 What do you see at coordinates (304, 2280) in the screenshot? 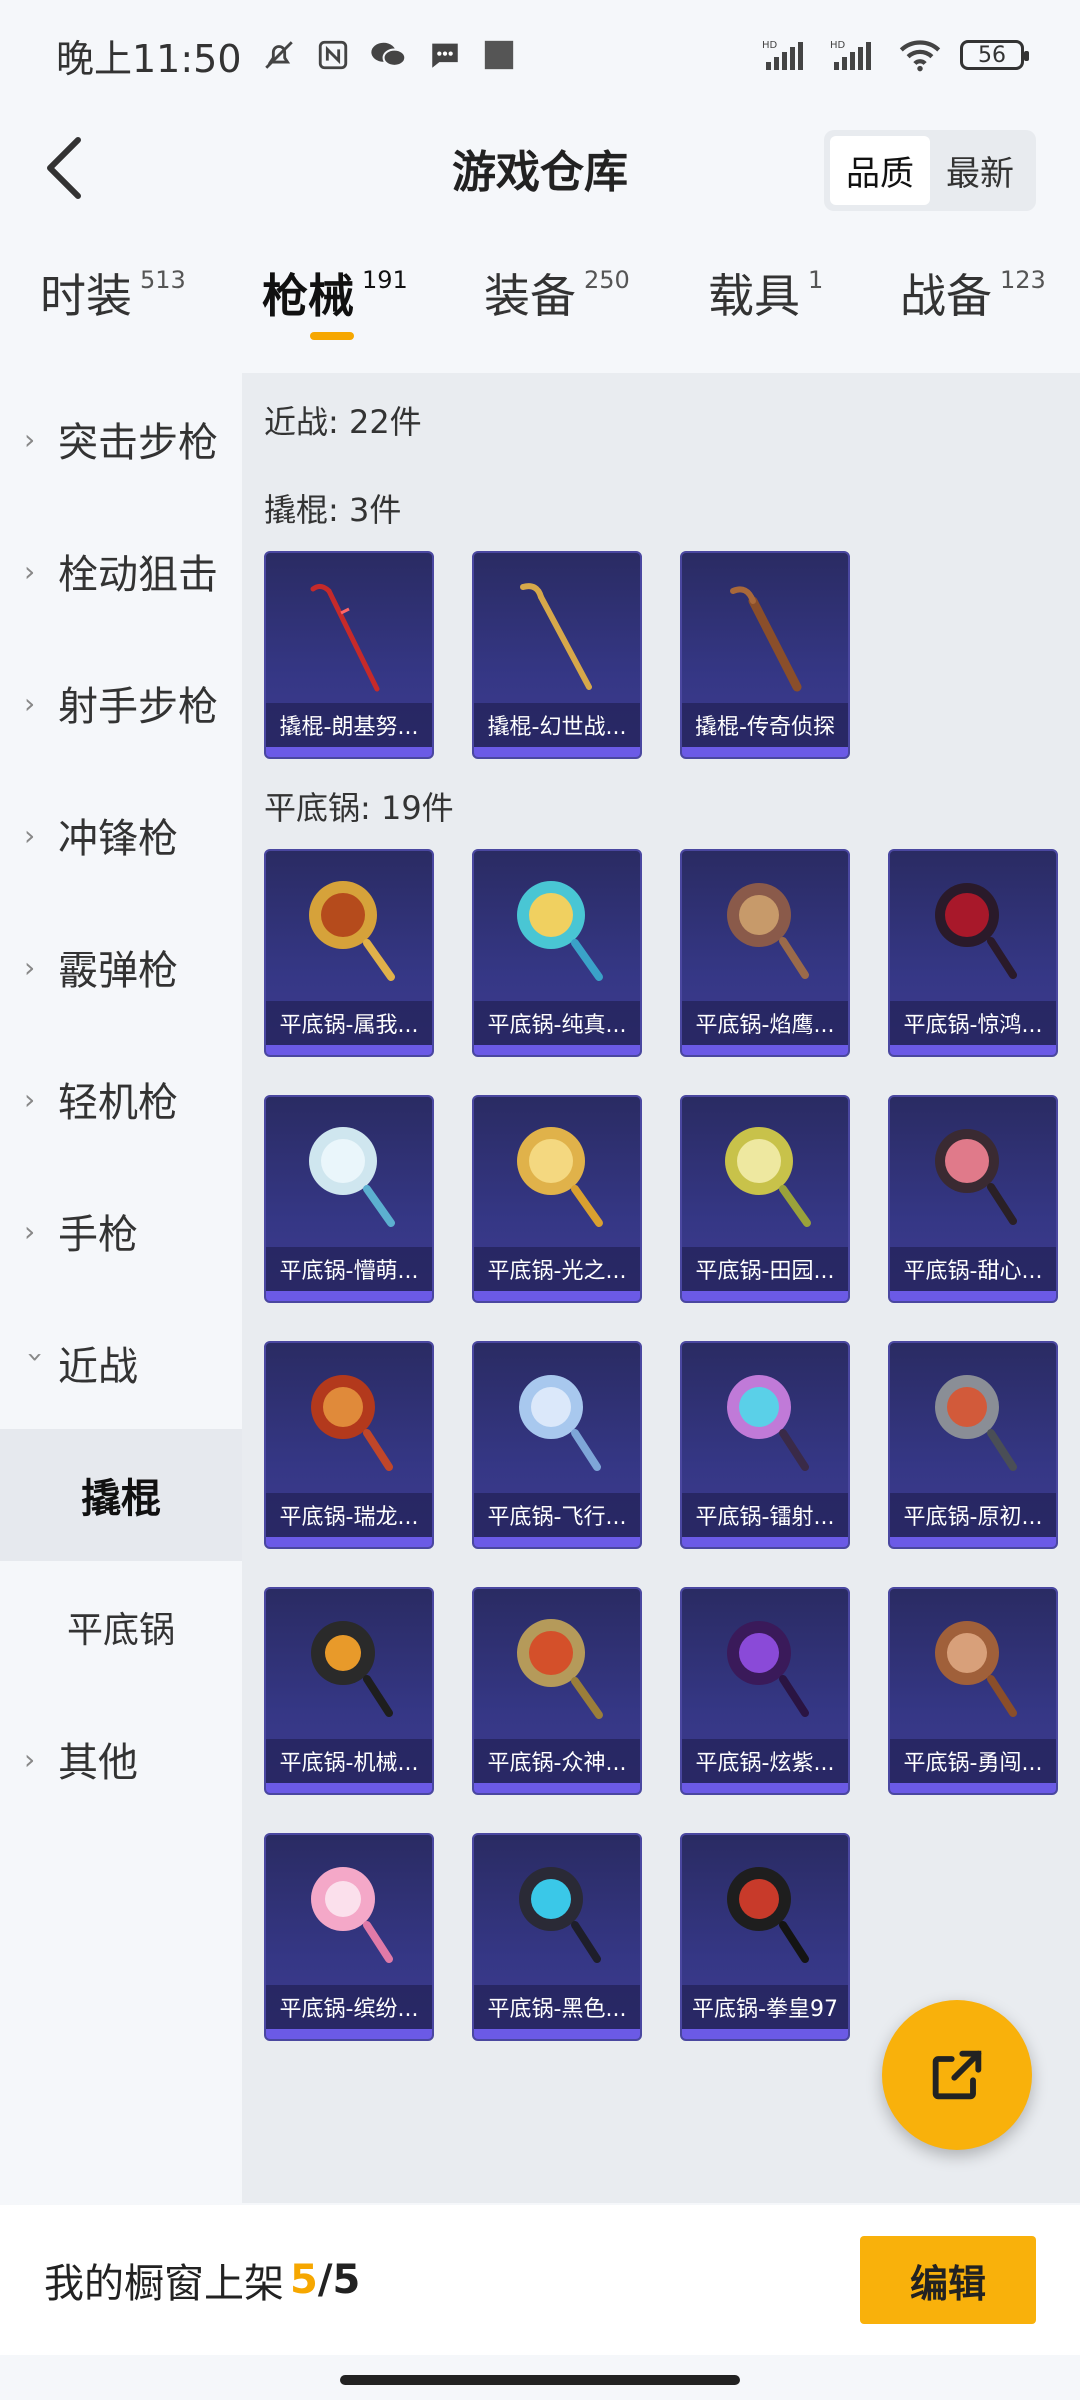
I see `showcase-current-count: 5` at bounding box center [304, 2280].